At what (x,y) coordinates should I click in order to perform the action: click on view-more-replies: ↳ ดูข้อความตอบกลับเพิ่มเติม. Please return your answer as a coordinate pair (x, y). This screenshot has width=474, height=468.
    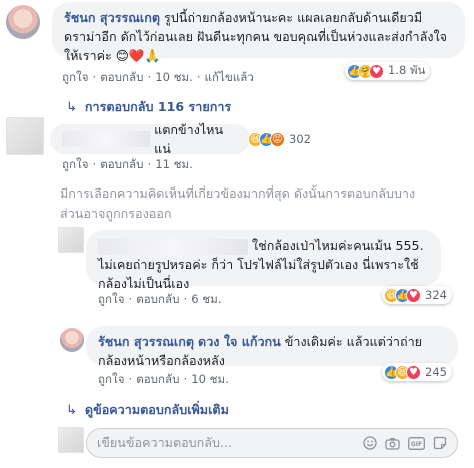
    Looking at the image, I should click on (147, 410).